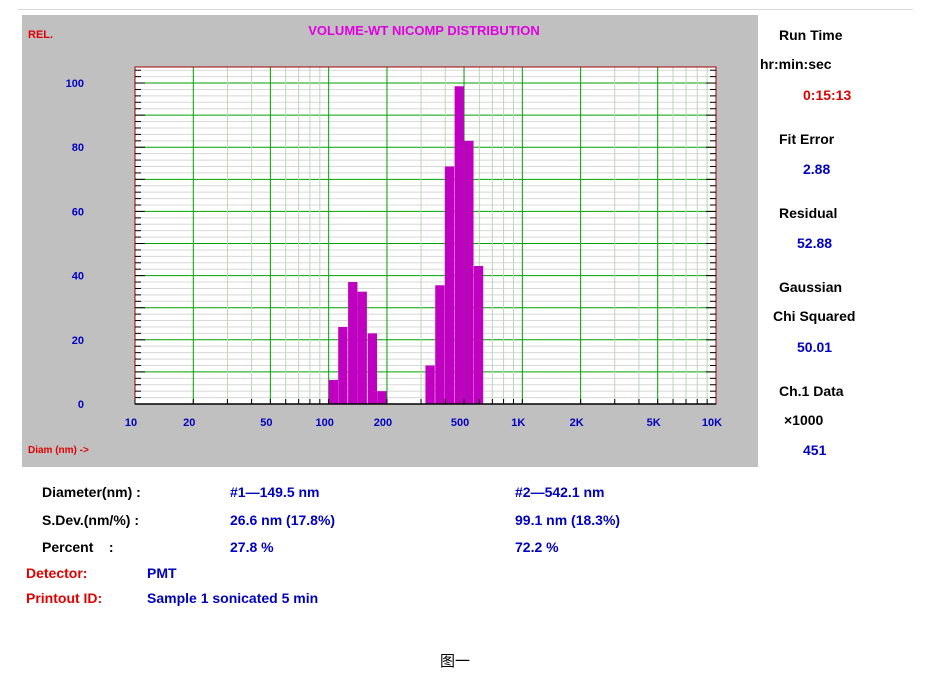  Describe the element at coordinates (460, 423) in the screenshot. I see `x-tick-label: 500` at that location.